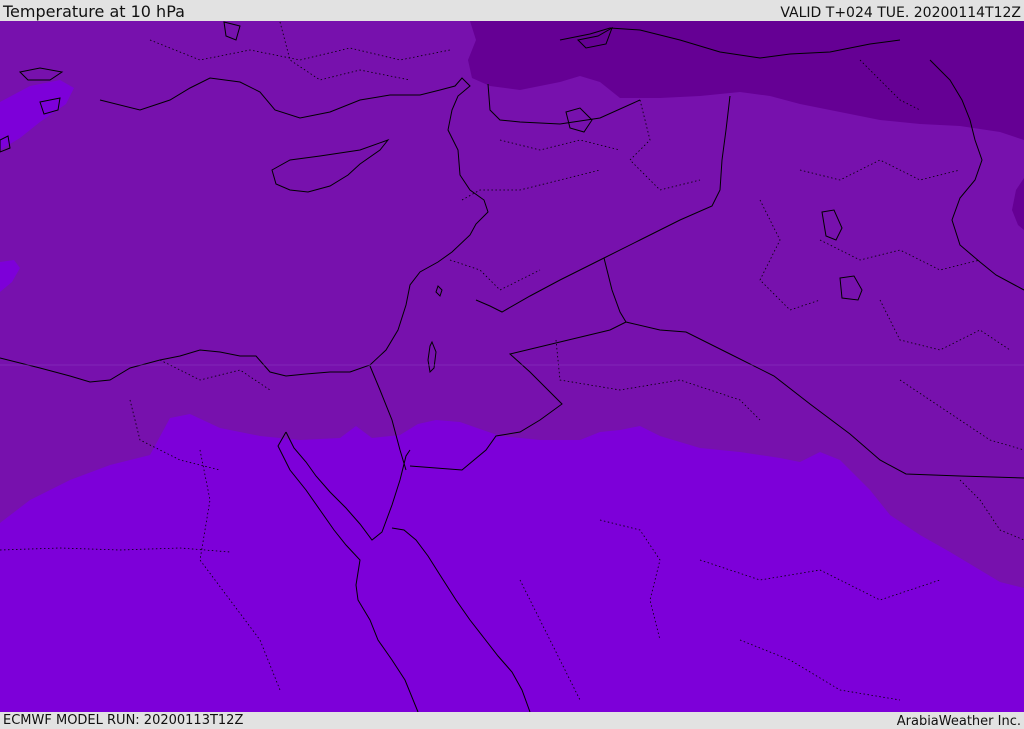  I want to click on map-title: Temperature at 10 hPa, so click(94, 11).